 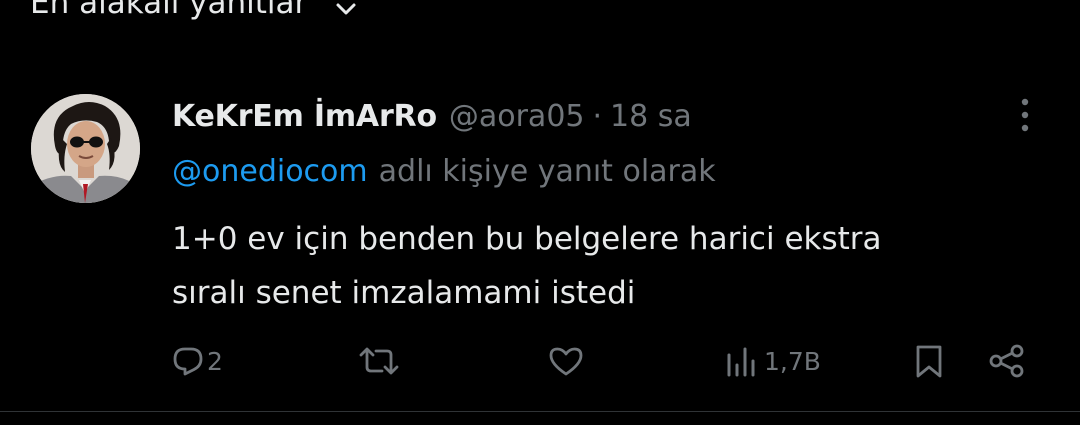 I want to click on reply-mention-link: @onediocom, so click(x=270, y=171).